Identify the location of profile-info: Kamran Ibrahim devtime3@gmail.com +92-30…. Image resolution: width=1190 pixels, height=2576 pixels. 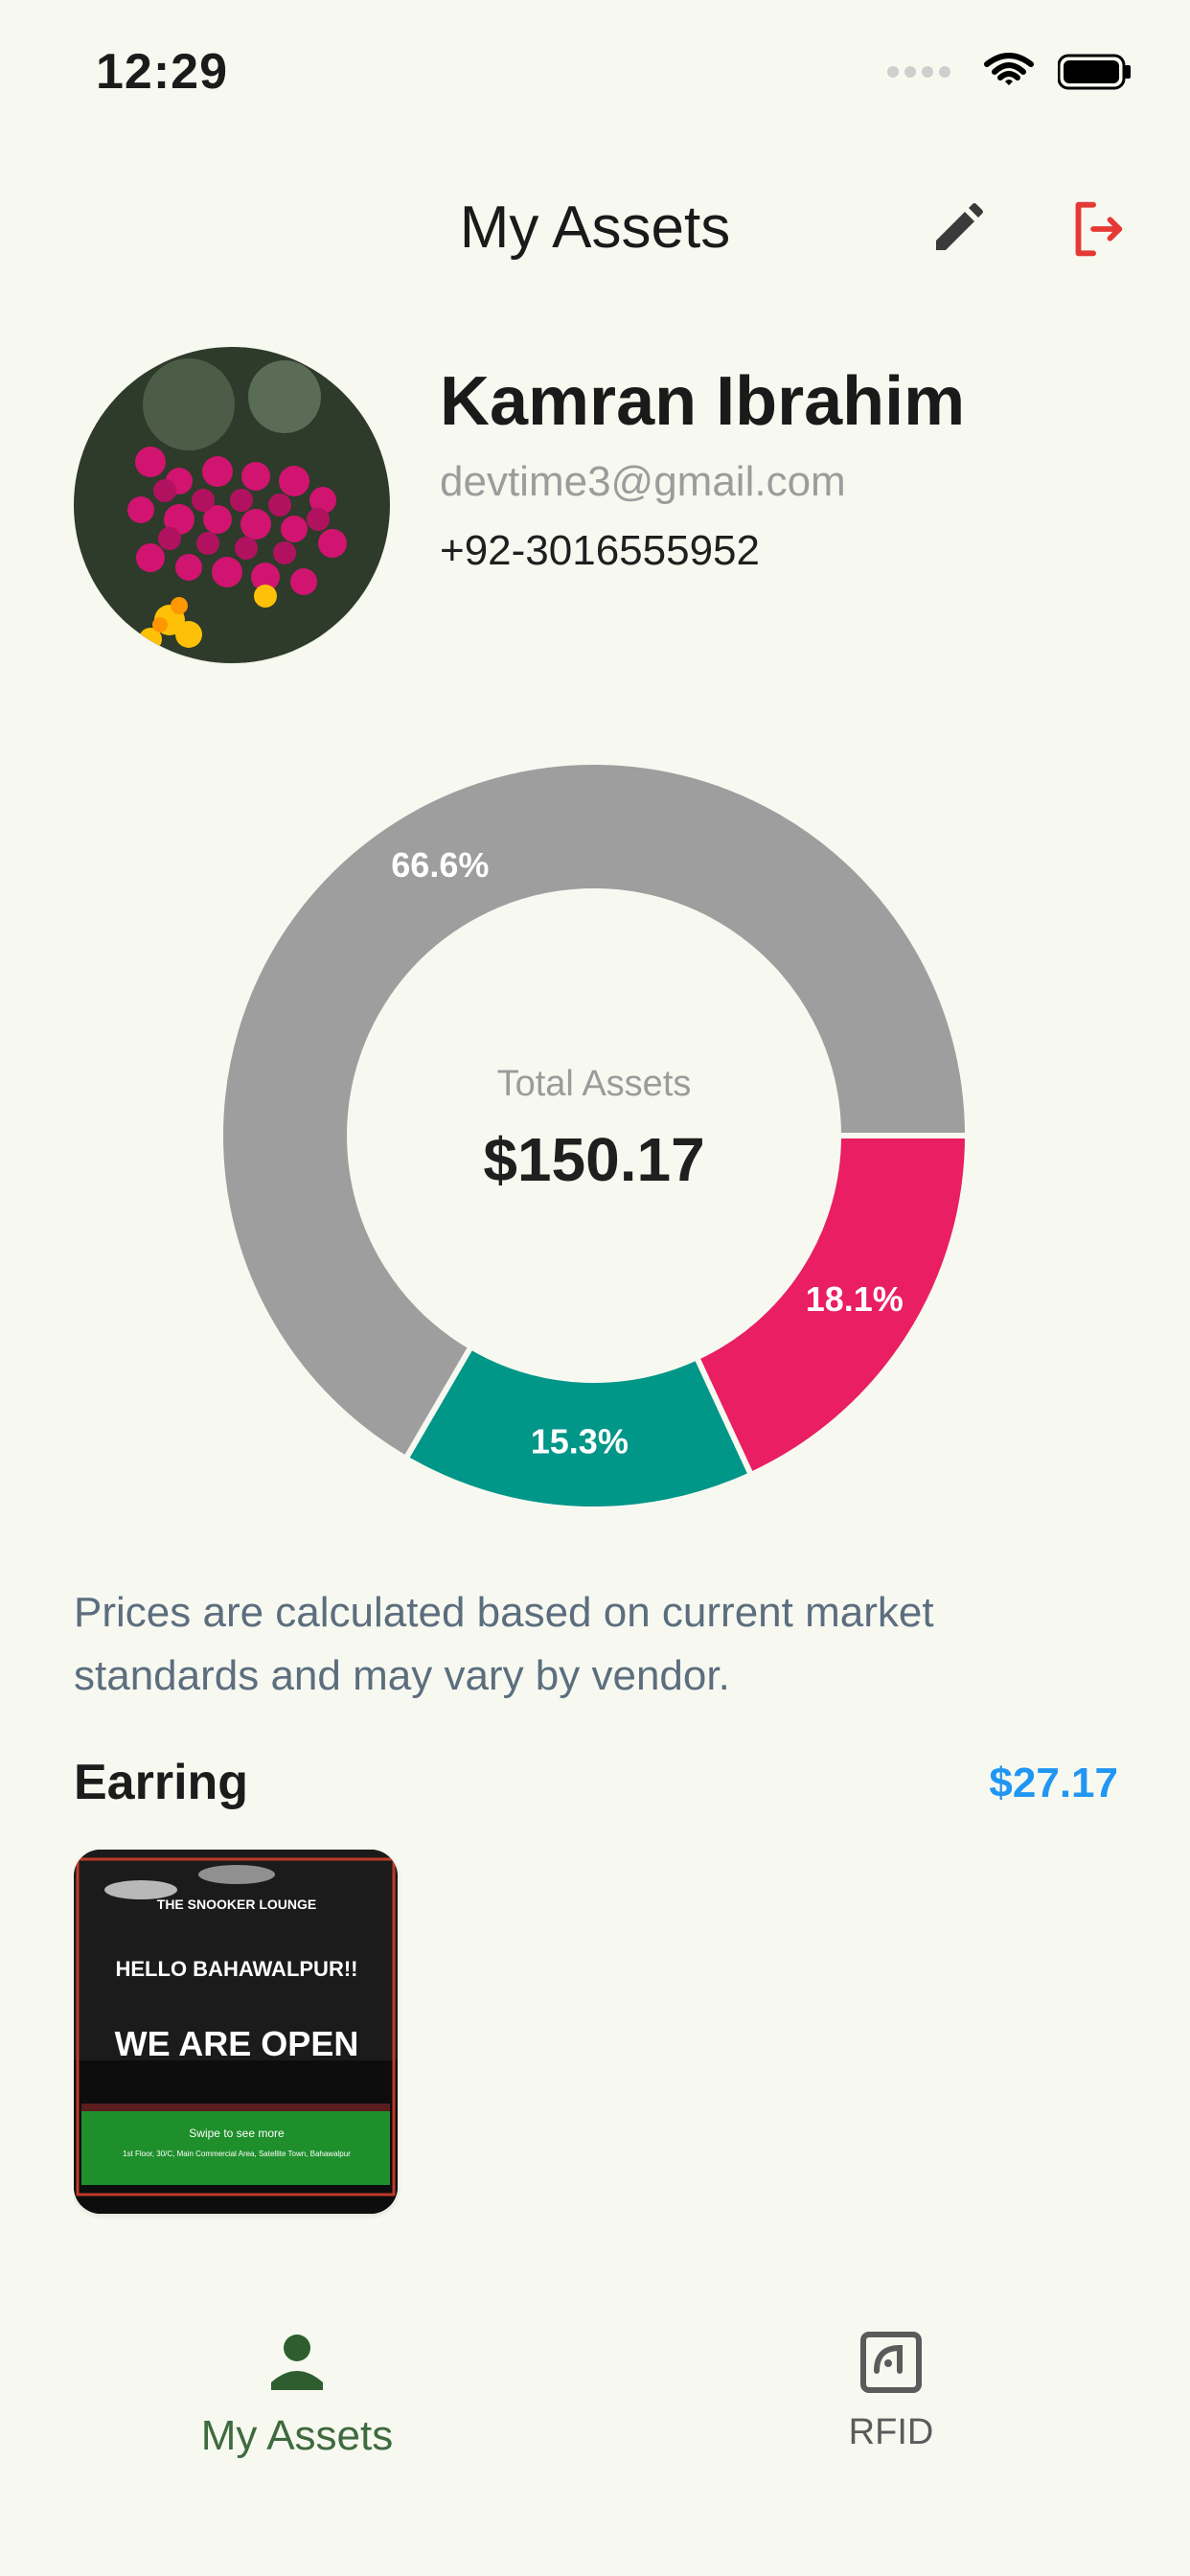
(775, 469).